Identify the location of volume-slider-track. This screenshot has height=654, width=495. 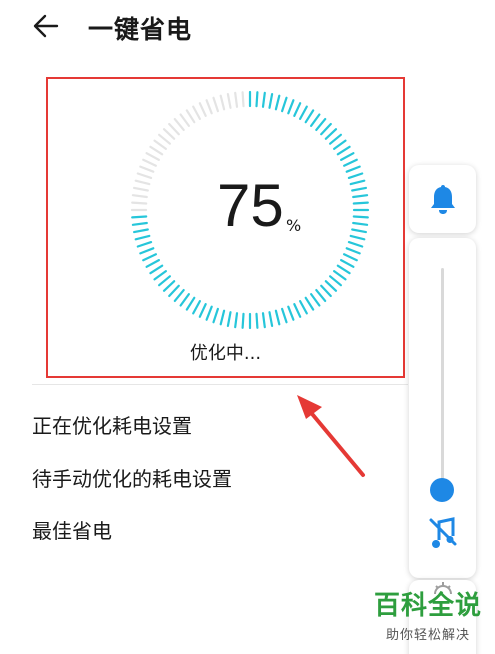
(442, 382).